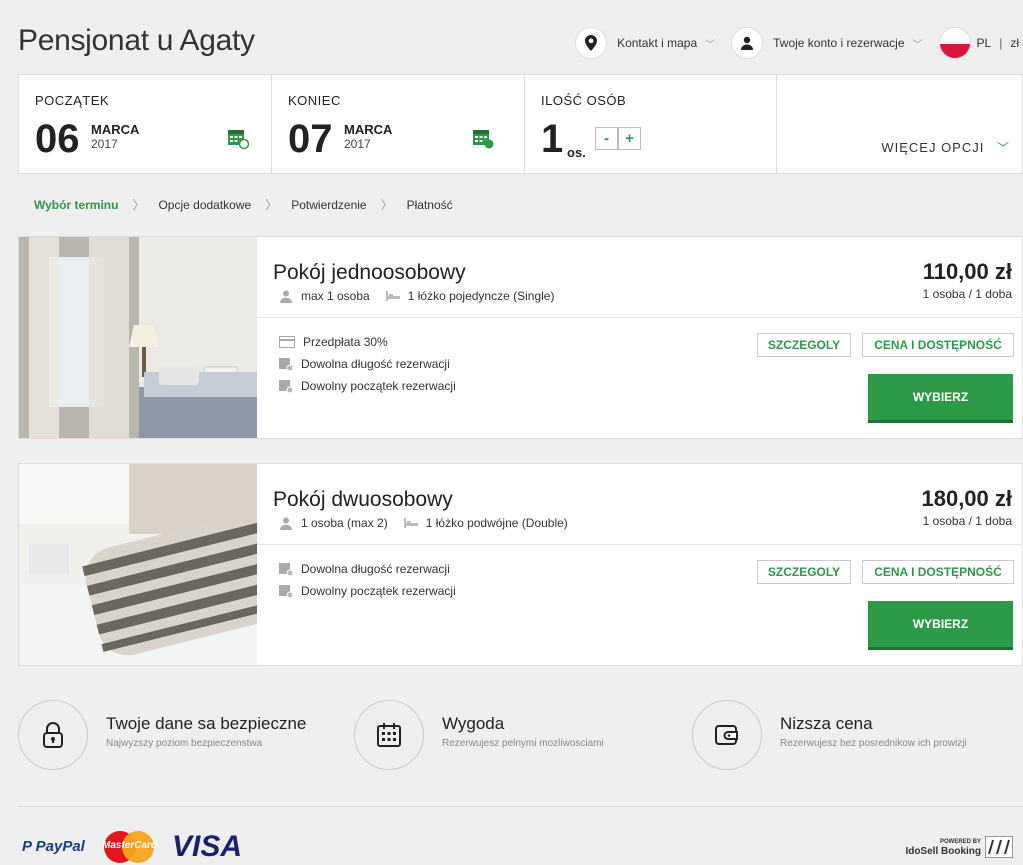 This screenshot has width=1023, height=865. I want to click on location-pin-icon, so click(591, 43).